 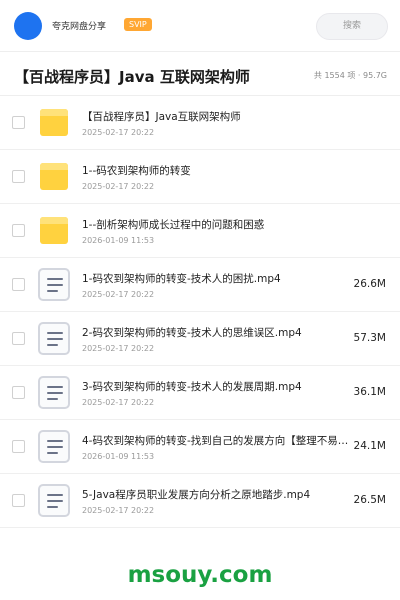 I want to click on search-input: 搜索, so click(x=352, y=26).